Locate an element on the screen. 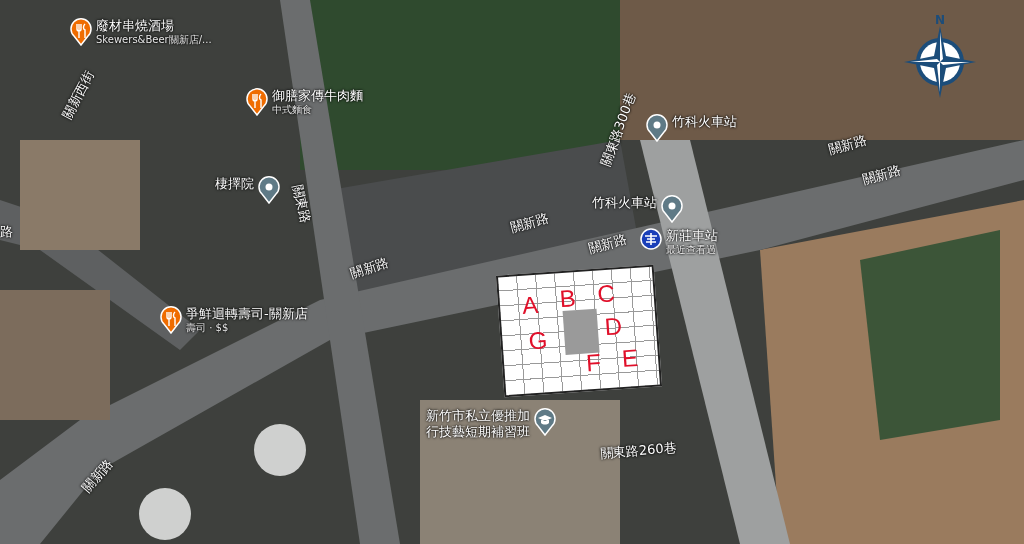 This screenshot has height=544, width=1024. road-label: 關新西街 is located at coordinates (77, 95).